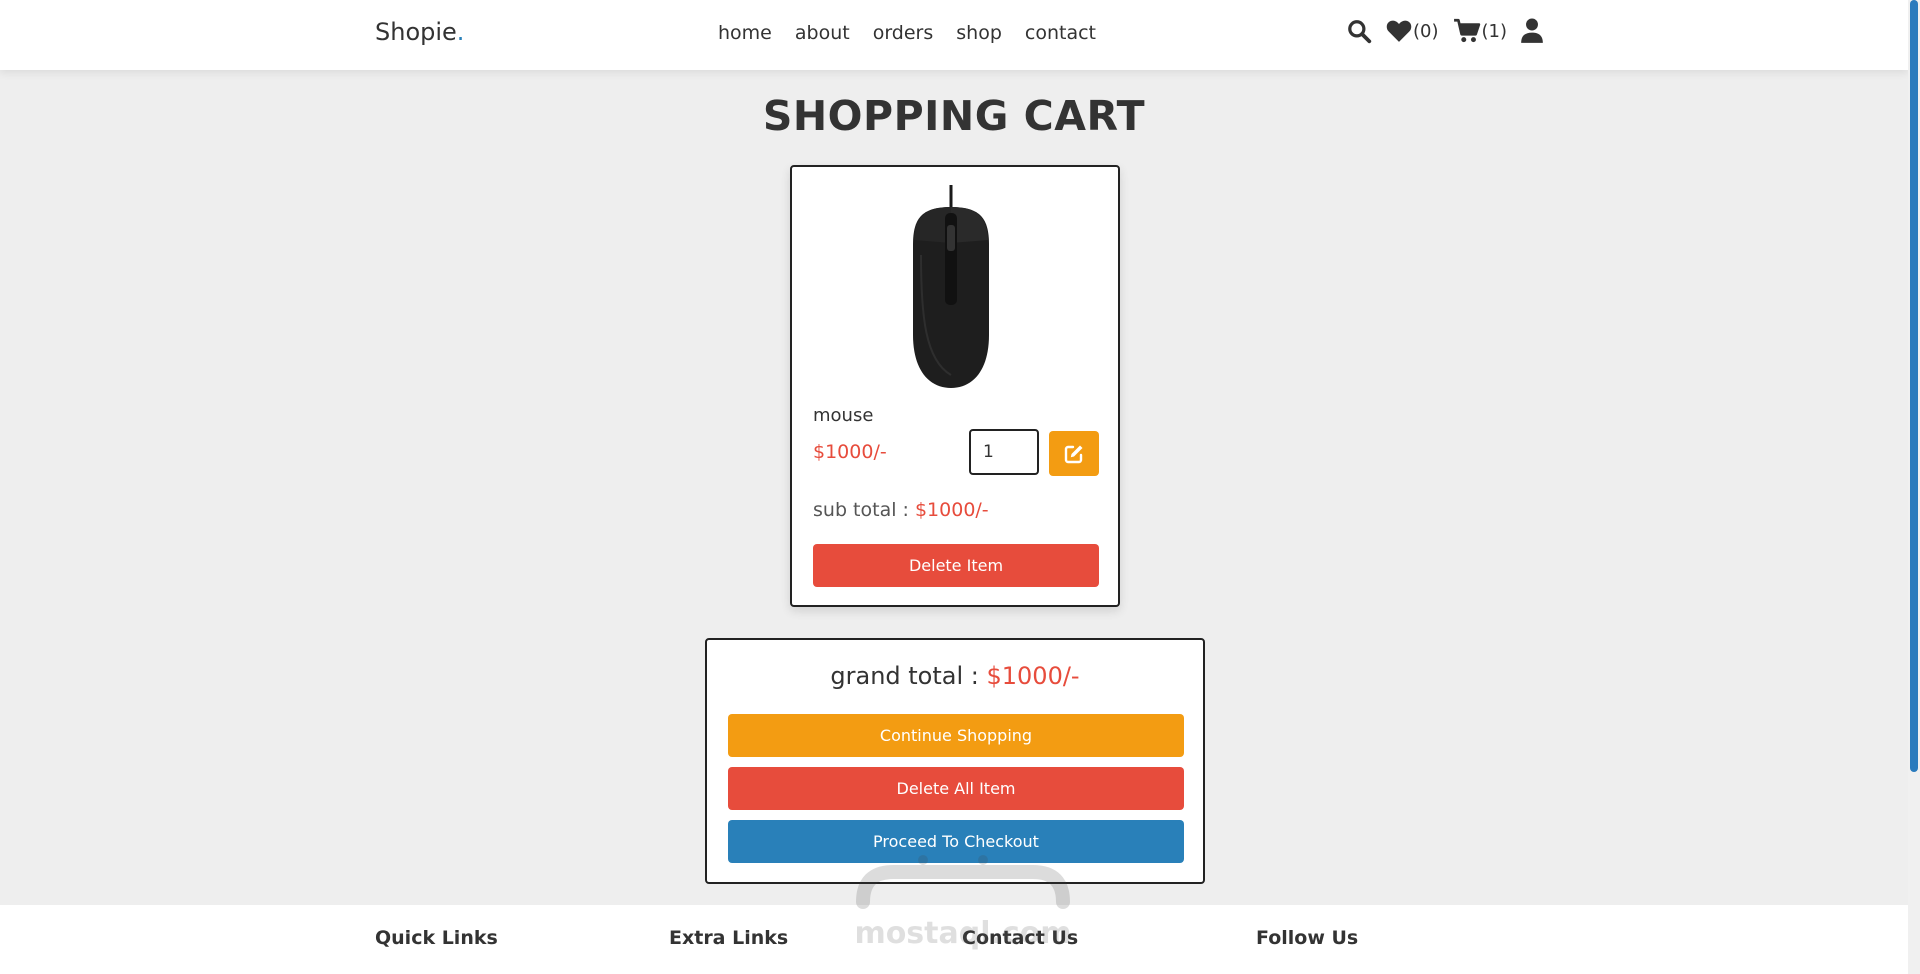  I want to click on search-icon, so click(1360, 32).